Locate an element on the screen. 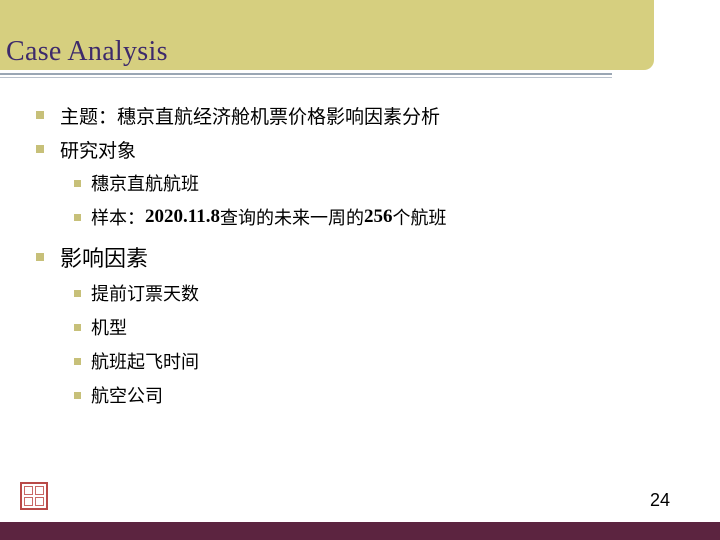 This screenshot has width=720, height=540. sample-prefix: 样本： is located at coordinates (118, 218).